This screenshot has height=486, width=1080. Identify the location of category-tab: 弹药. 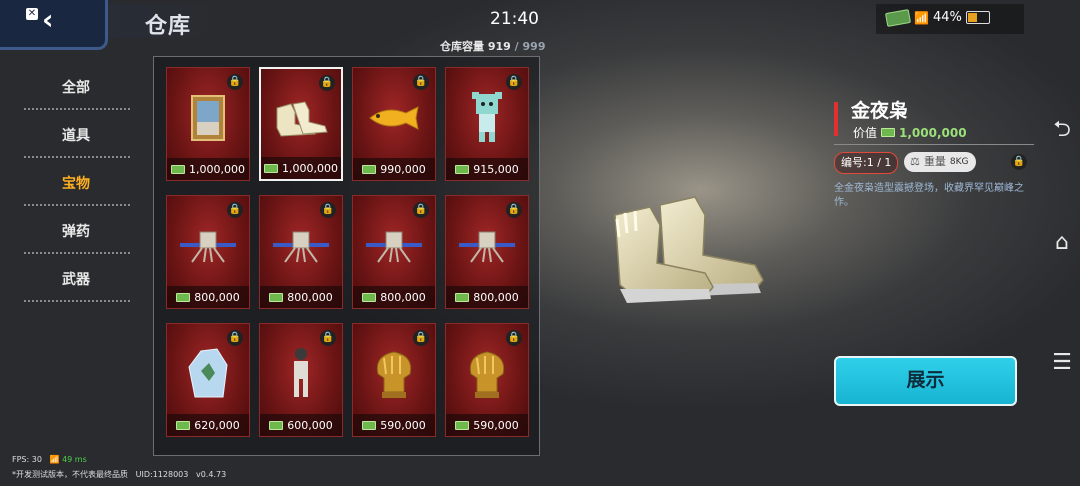
(76, 240).